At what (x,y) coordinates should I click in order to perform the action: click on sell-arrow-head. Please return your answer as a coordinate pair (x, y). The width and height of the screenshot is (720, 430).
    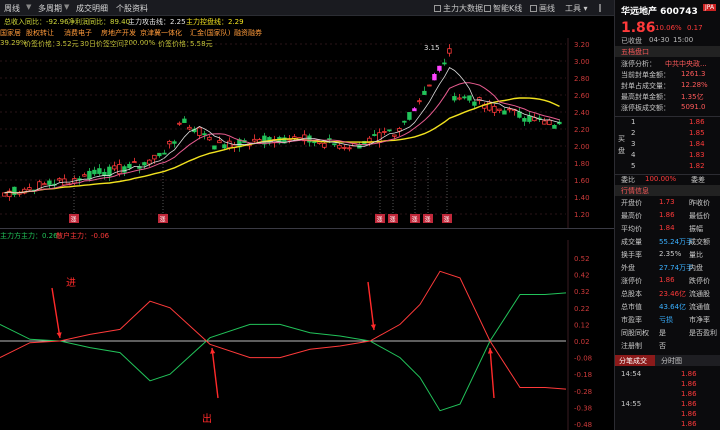
    Looking at the image, I should click on (490, 351).